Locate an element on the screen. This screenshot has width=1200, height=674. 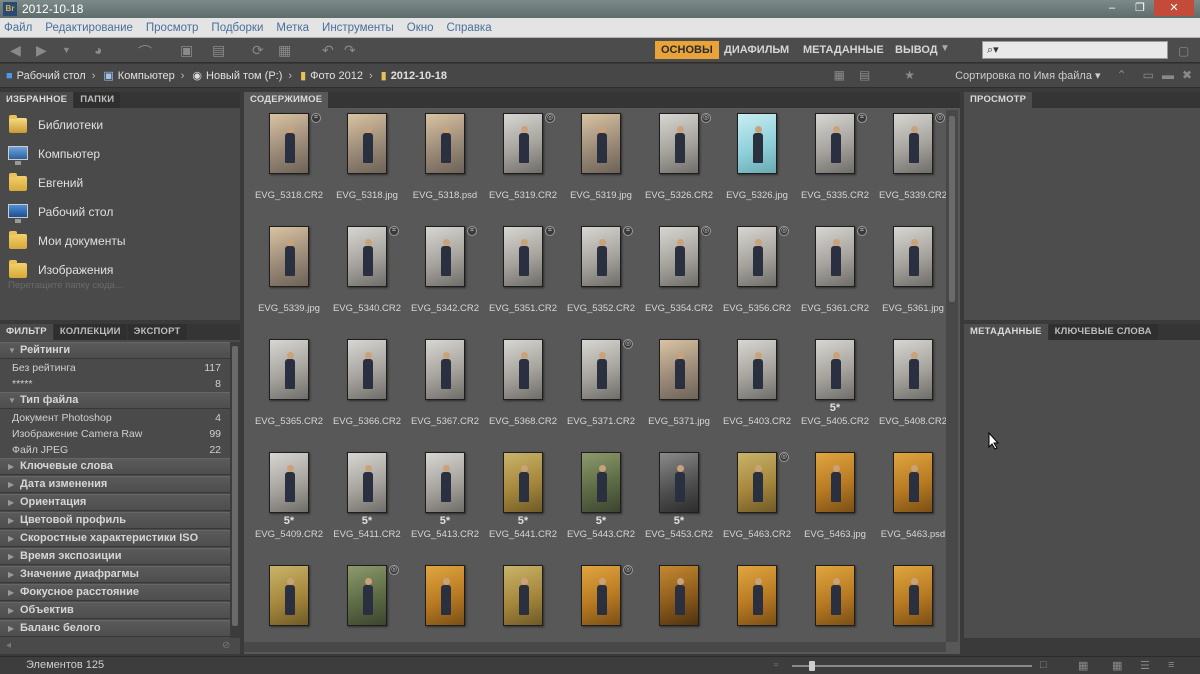
forward-icon: ▶ is located at coordinates (41, 50).